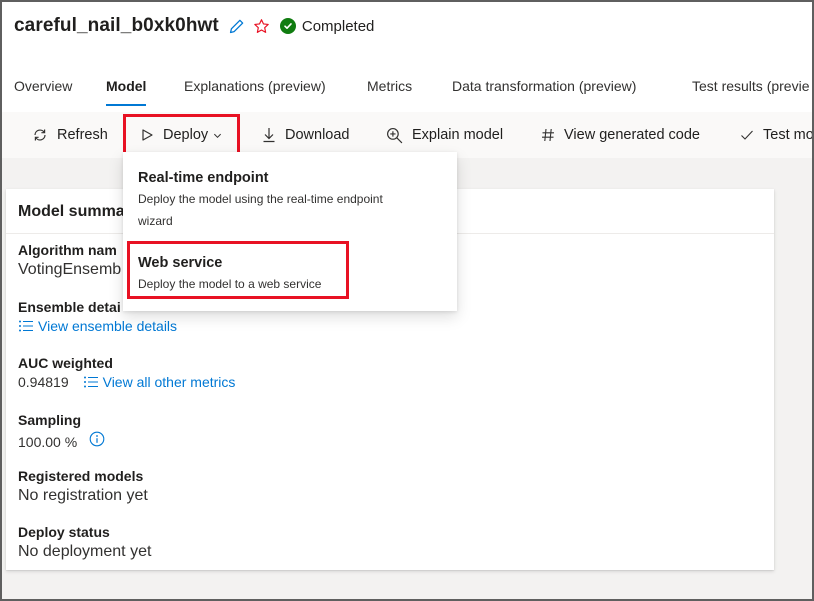 The image size is (814, 601). Describe the element at coordinates (186, 135) in the screenshot. I see `deploy-label: Deploy` at that location.